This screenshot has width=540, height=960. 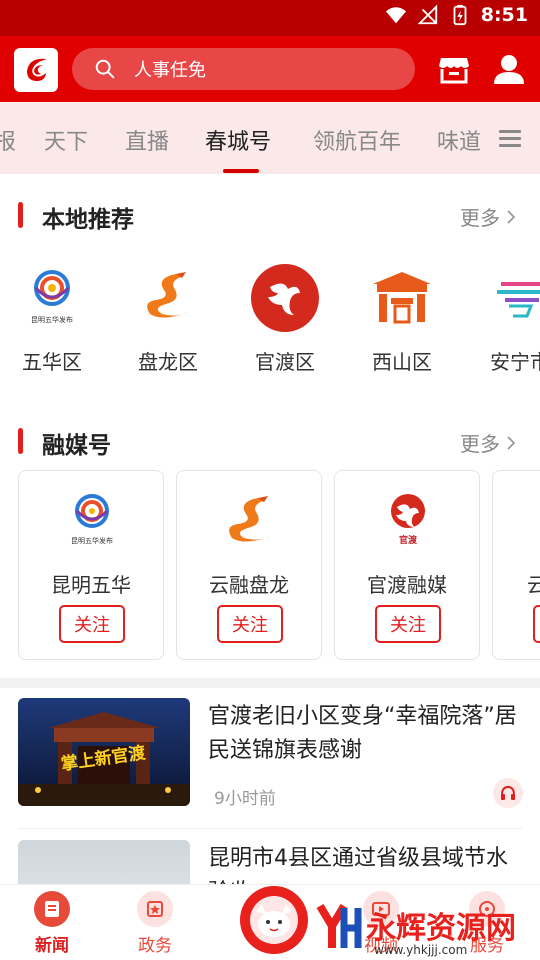 What do you see at coordinates (407, 585) in the screenshot?
I see `media-card-name: 官渡融媒` at bounding box center [407, 585].